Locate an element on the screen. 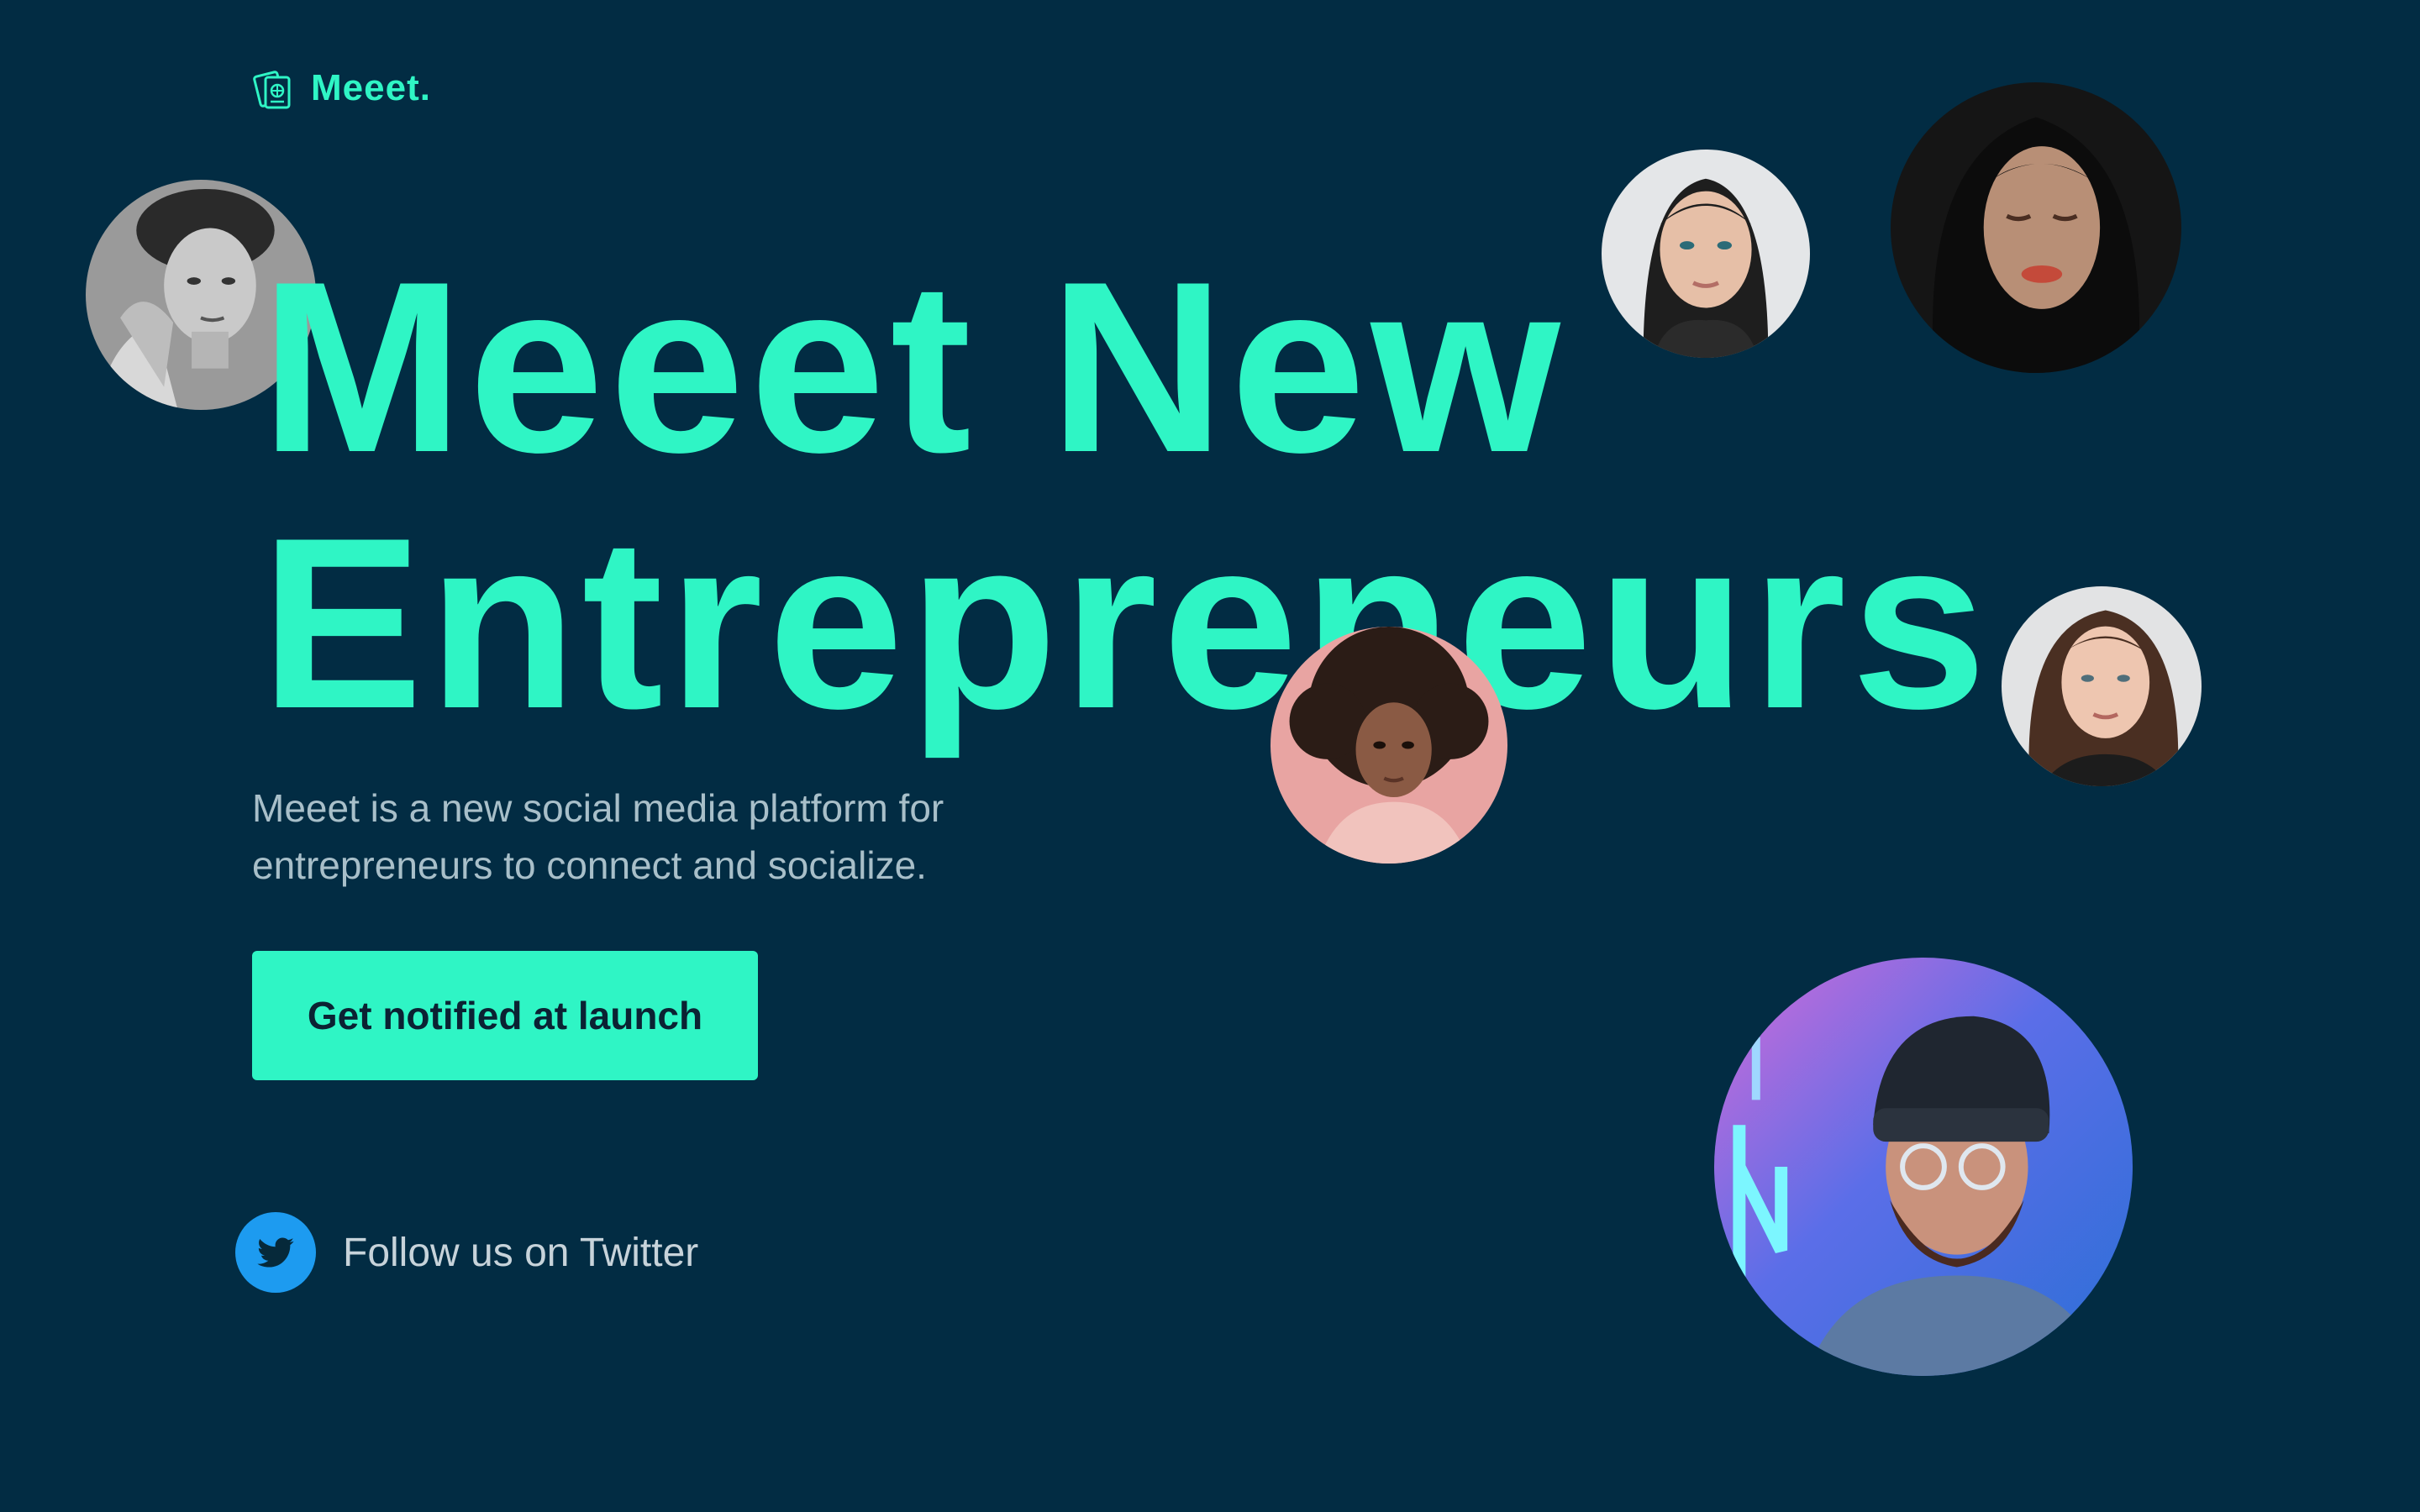 This screenshot has width=2420, height=1512. passport-logo-icon is located at coordinates (272, 90).